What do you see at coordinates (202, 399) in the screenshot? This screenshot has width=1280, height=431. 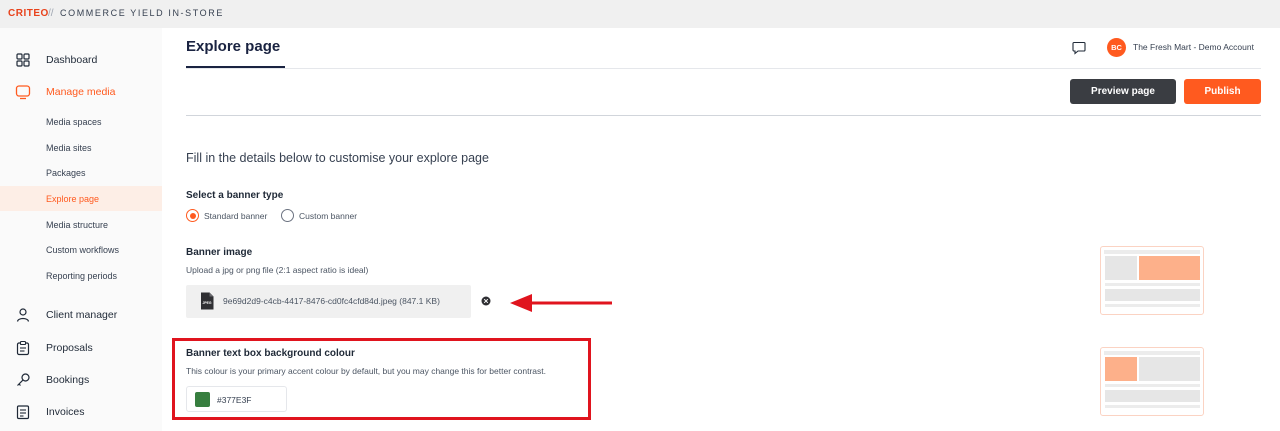 I see `colour-swatch` at bounding box center [202, 399].